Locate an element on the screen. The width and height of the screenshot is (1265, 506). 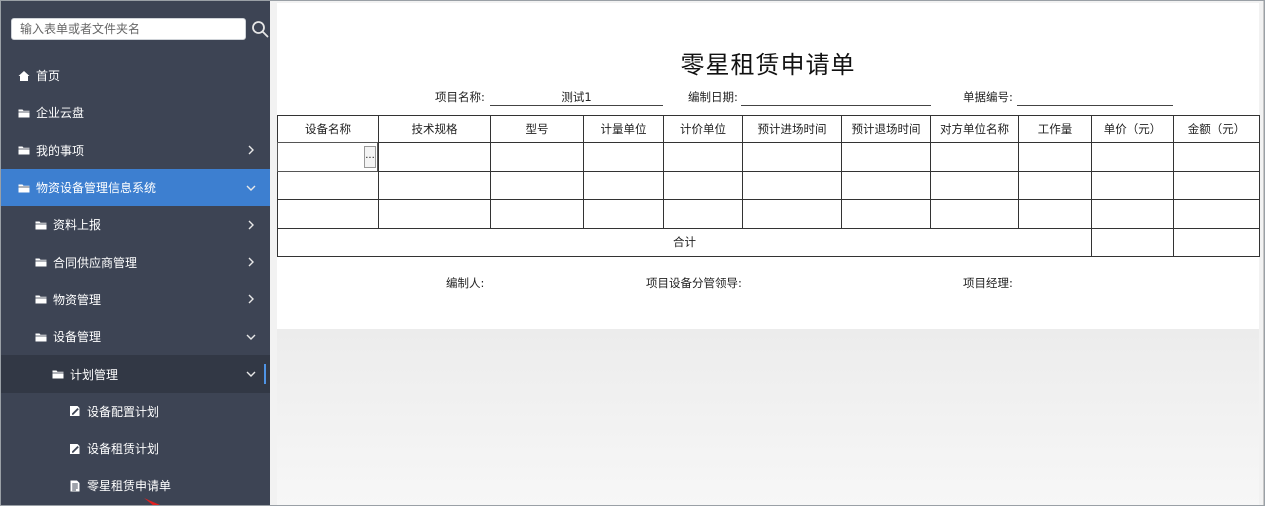
total-label: 合计 is located at coordinates (684, 242).